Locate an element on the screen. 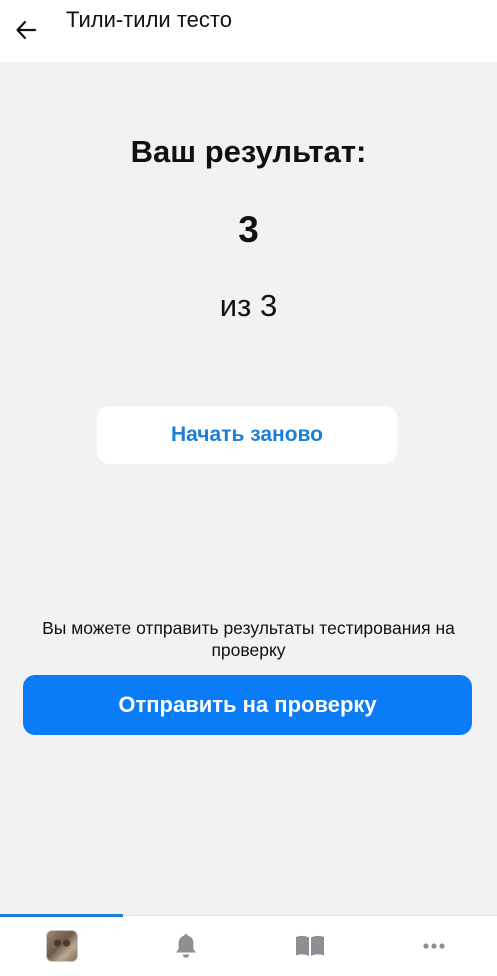  tab-profile is located at coordinates (62, 946).